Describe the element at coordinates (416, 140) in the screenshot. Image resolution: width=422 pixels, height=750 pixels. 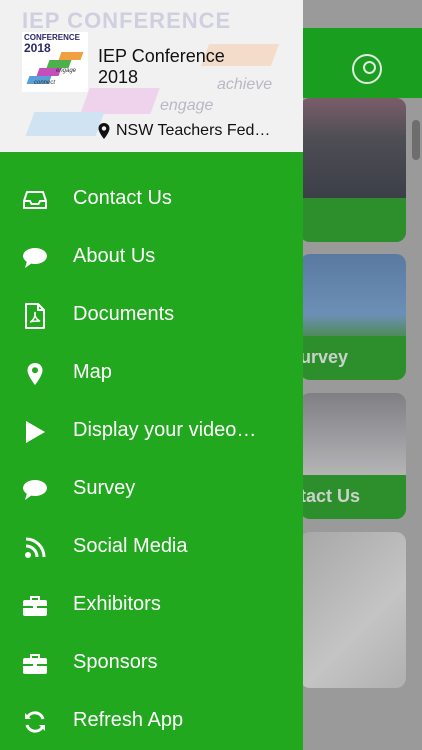
I see `background-scrollbar` at that location.